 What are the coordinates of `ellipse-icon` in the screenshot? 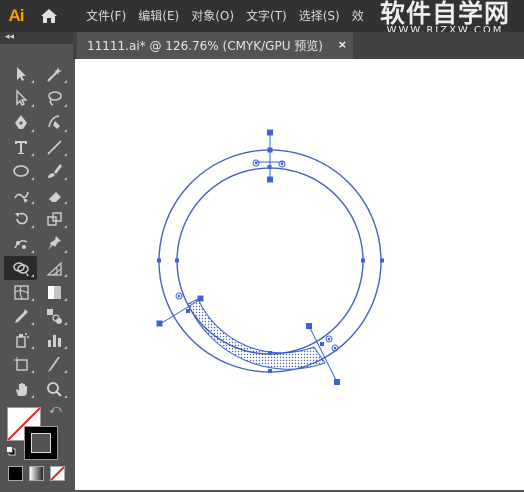 It's located at (20, 171).